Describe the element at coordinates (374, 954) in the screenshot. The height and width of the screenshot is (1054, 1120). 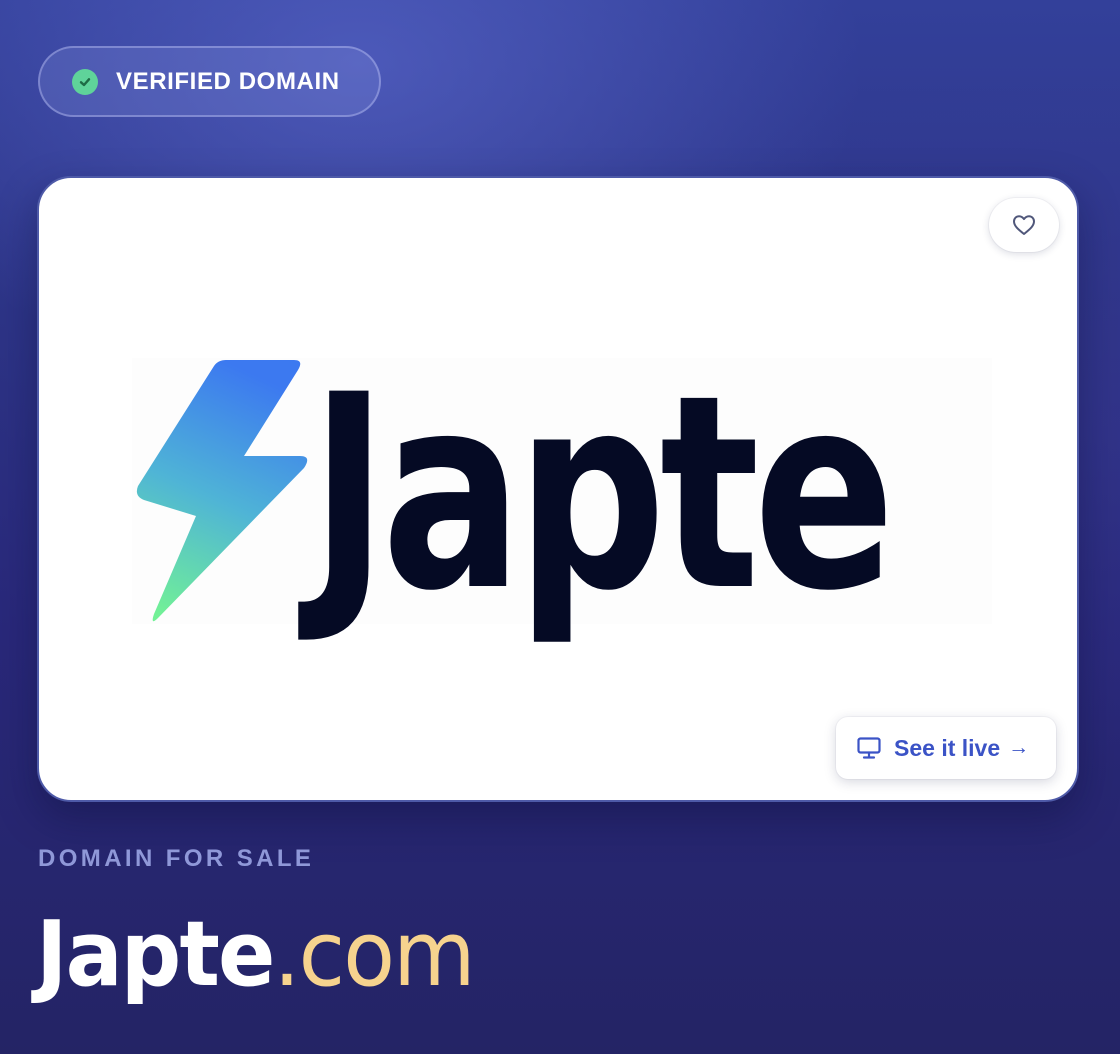
I see `domain-tld: .com` at that location.